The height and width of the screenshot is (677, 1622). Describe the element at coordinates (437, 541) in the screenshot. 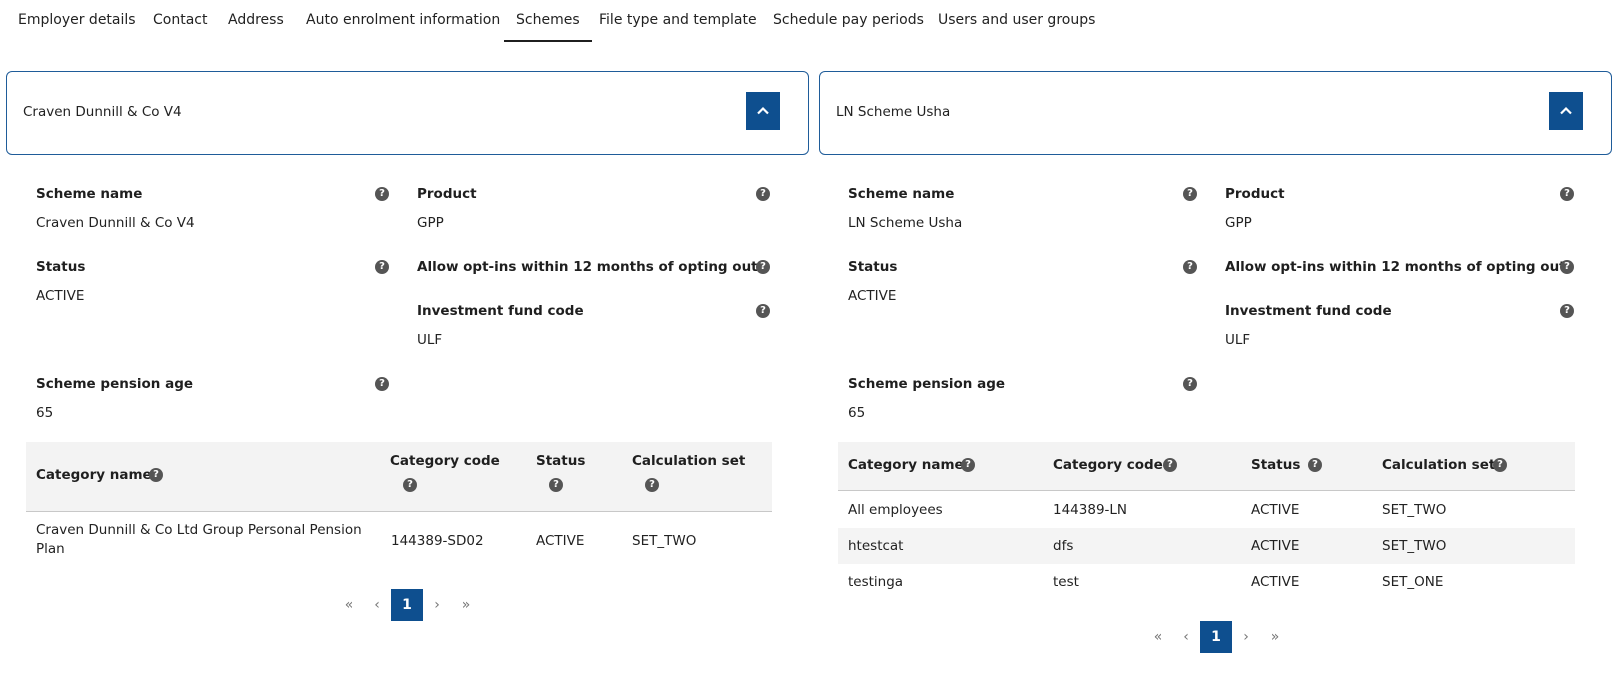

I see `category-code-cell: 144389-SD02` at that location.